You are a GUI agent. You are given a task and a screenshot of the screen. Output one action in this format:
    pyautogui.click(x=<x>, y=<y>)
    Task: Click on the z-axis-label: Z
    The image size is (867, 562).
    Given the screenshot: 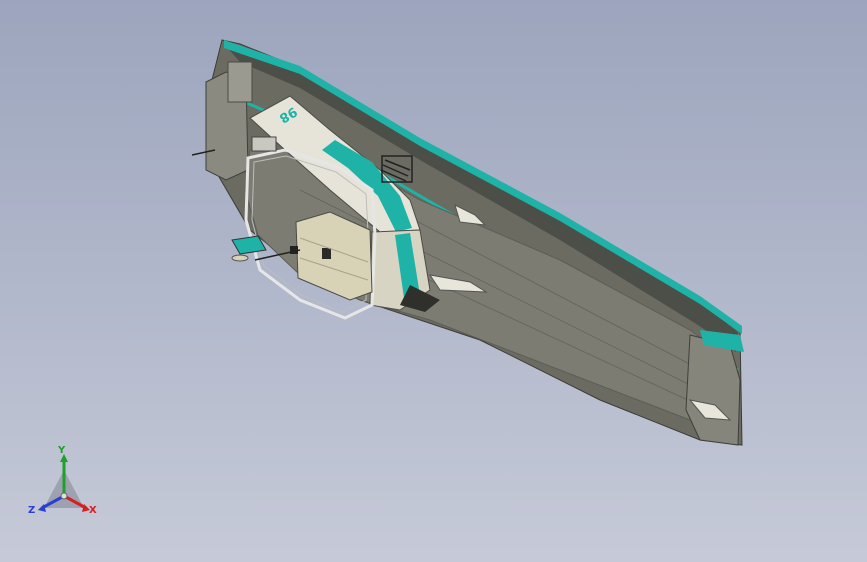 What is the action you would take?
    pyautogui.click(x=32, y=510)
    